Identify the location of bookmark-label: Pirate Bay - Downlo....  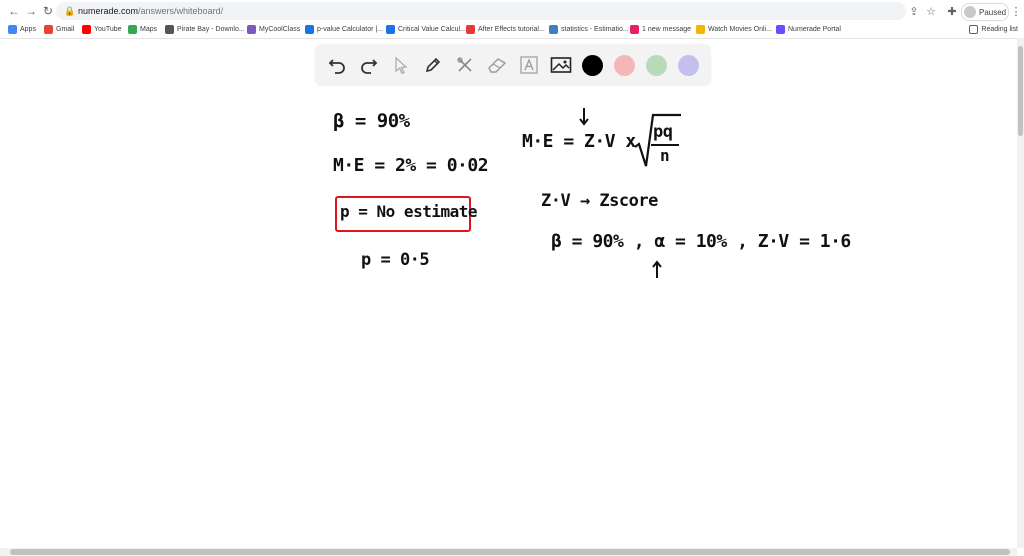
(211, 29).